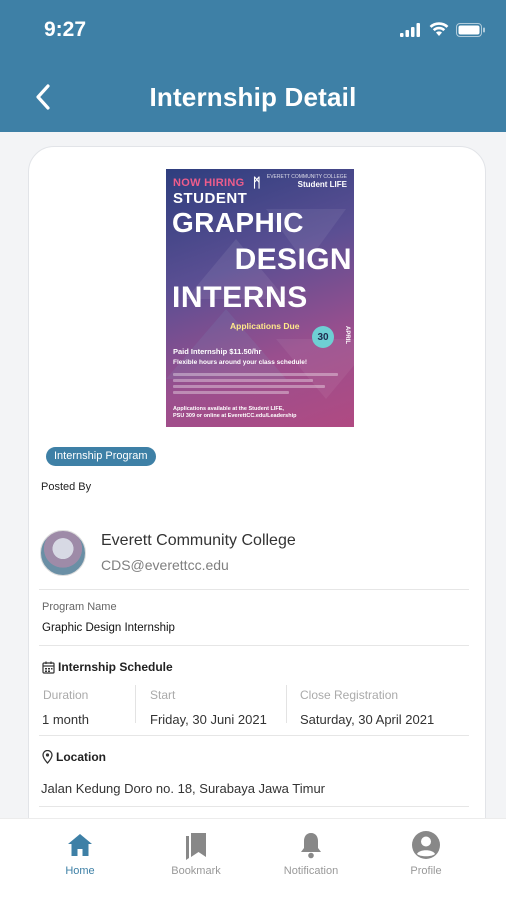  I want to click on organization-name: Everett Community College, so click(198, 541).